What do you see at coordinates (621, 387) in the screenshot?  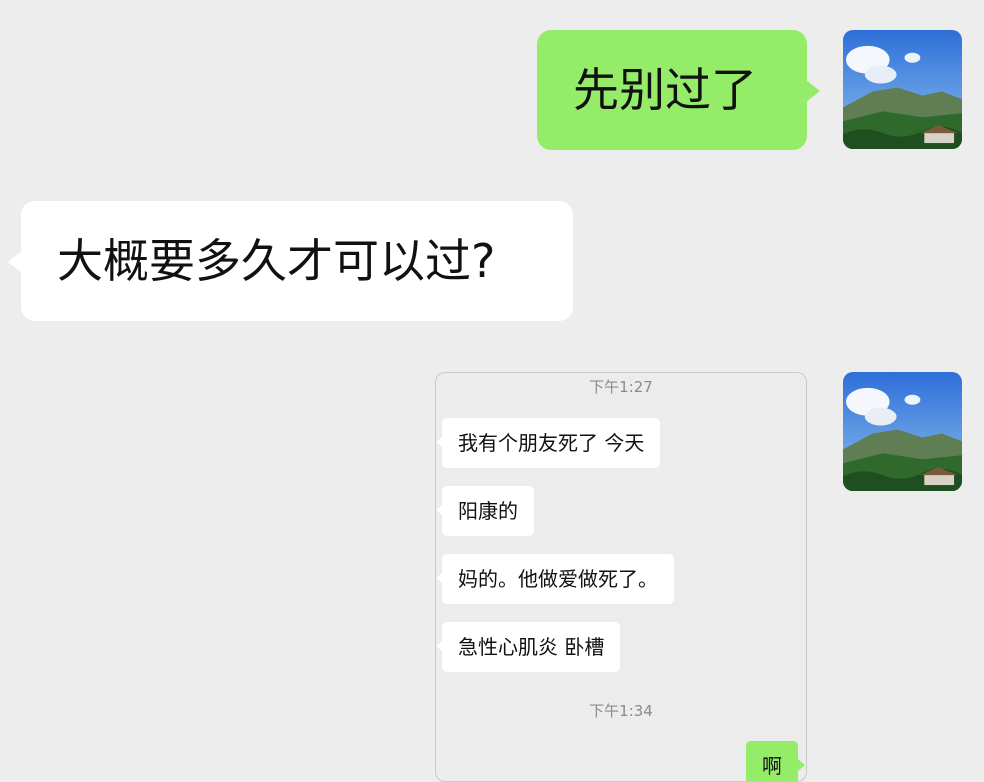 I see `timestamp: 下午1:27` at bounding box center [621, 387].